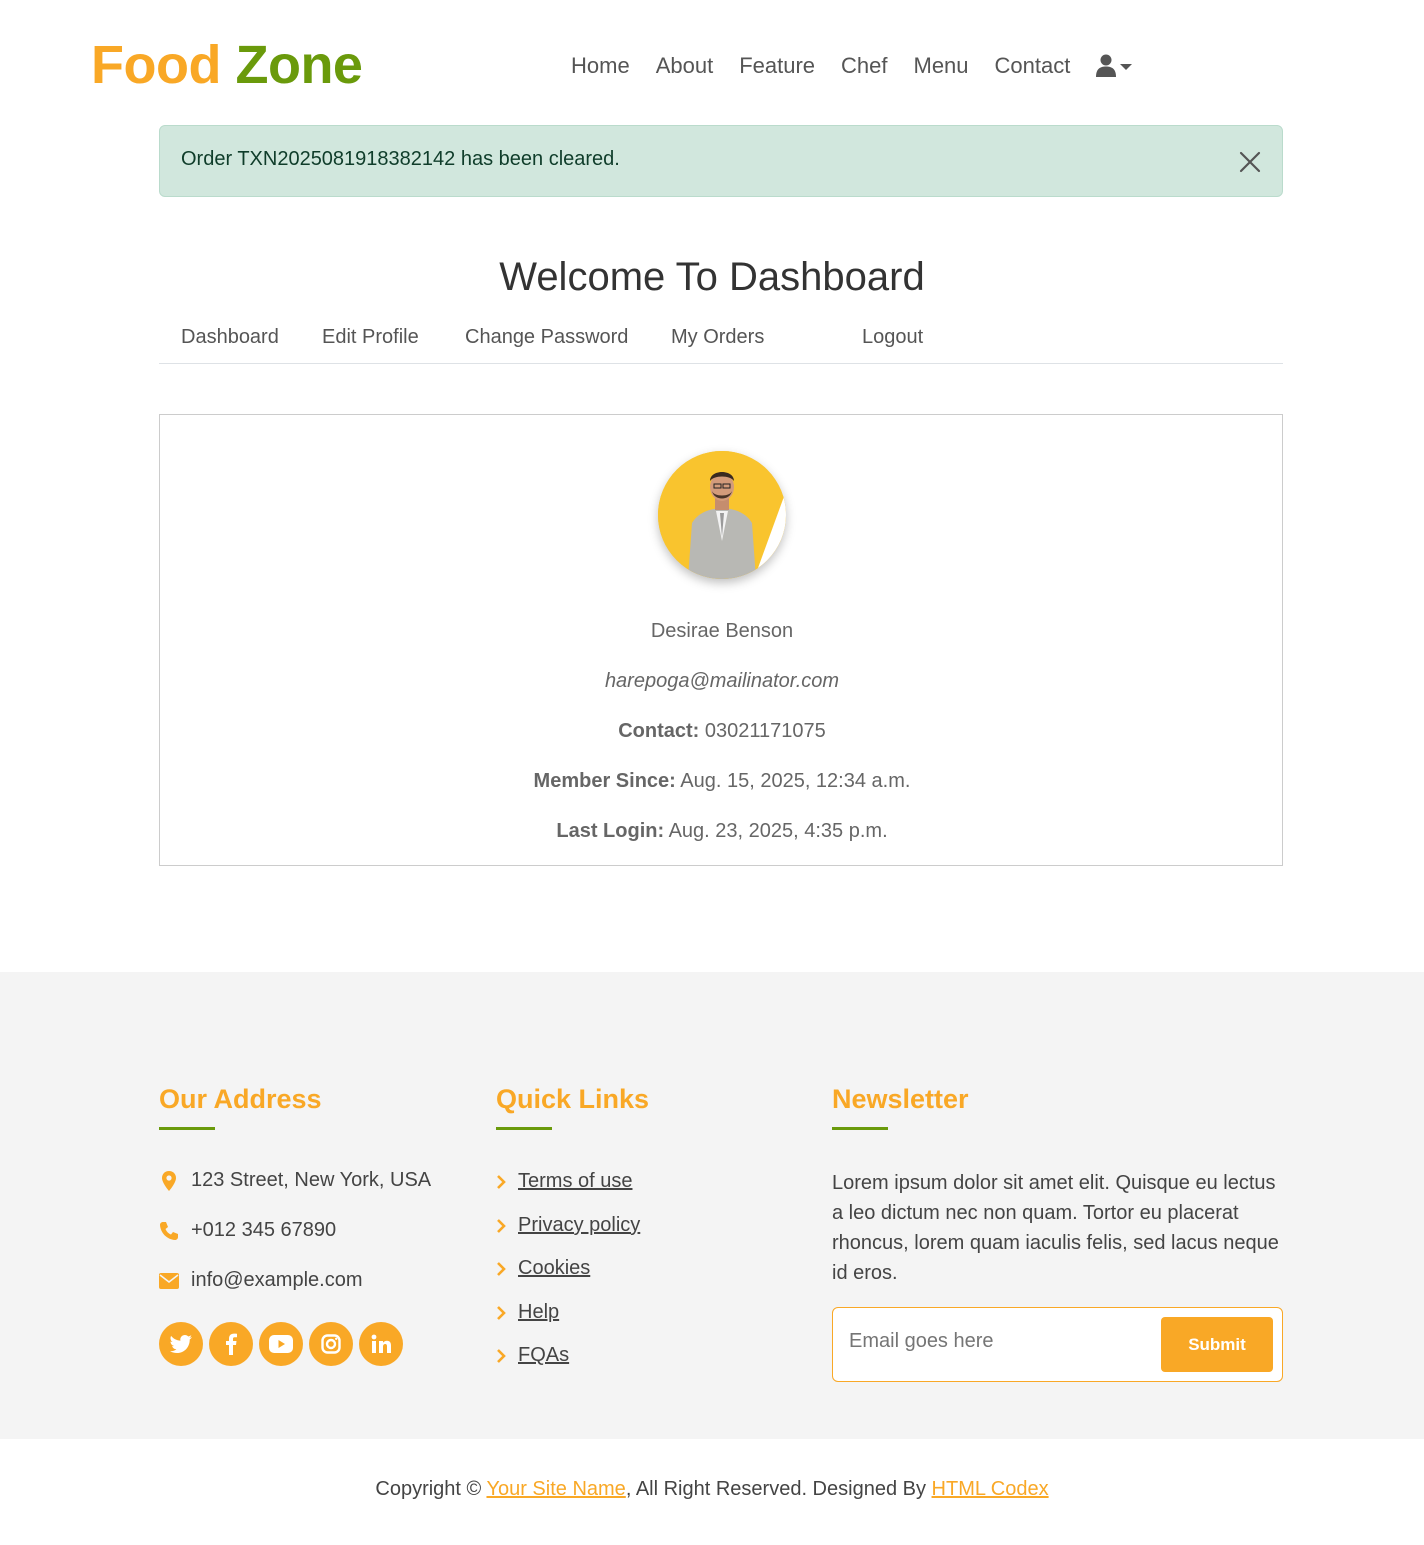  Describe the element at coordinates (575, 1181) in the screenshot. I see `link-label: Terms of use` at that location.